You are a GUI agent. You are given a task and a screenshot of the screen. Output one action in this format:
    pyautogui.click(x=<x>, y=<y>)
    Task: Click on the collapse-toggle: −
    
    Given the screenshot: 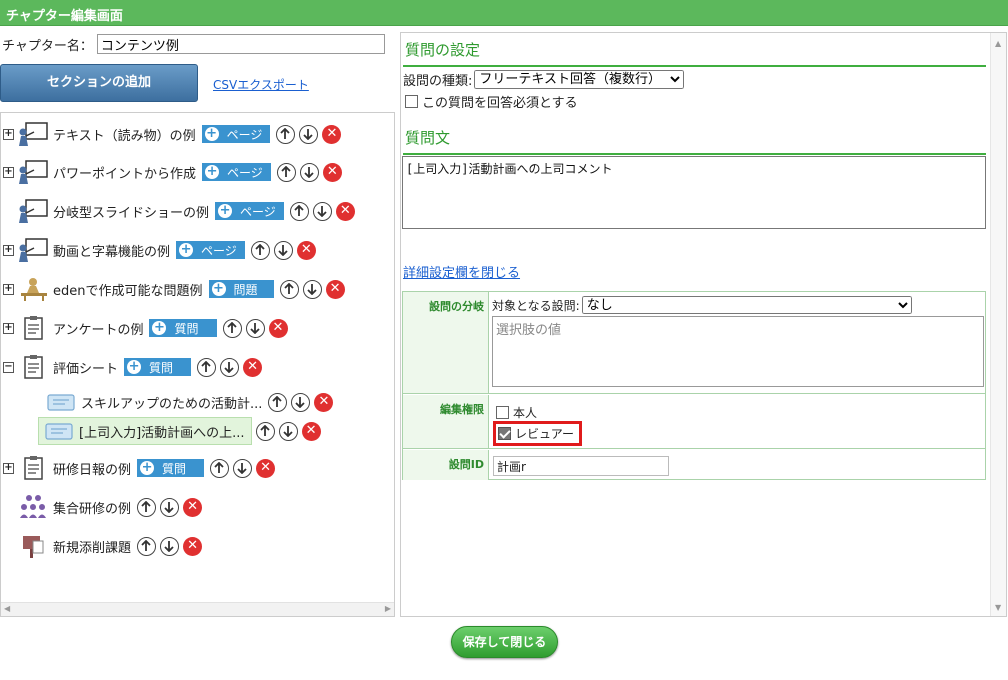 What is the action you would take?
    pyautogui.click(x=8, y=367)
    